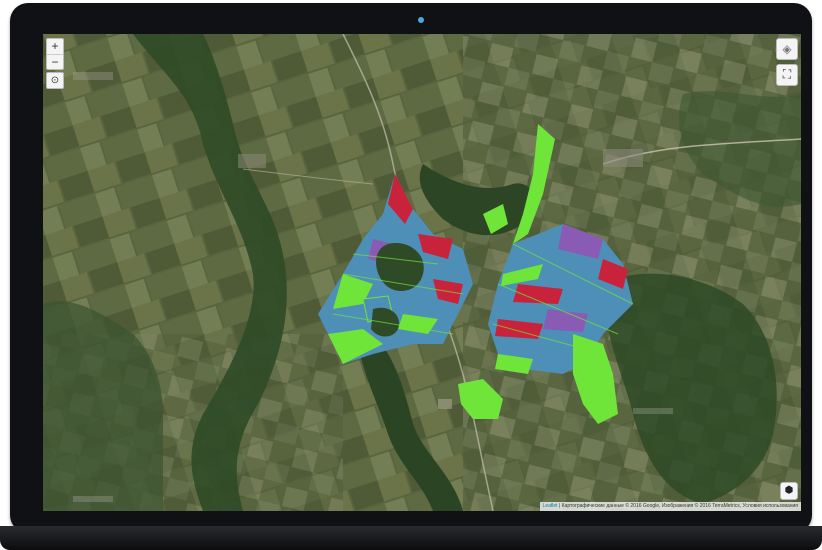 The height and width of the screenshot is (550, 822). What do you see at coordinates (789, 491) in the screenshot?
I see `info-icon: ⬢` at bounding box center [789, 491].